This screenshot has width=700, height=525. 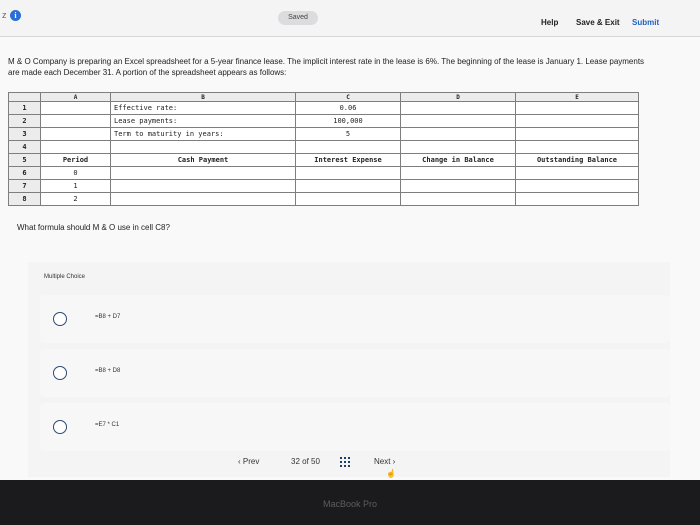 I want to click on cell-a8: 2, so click(x=75, y=199).